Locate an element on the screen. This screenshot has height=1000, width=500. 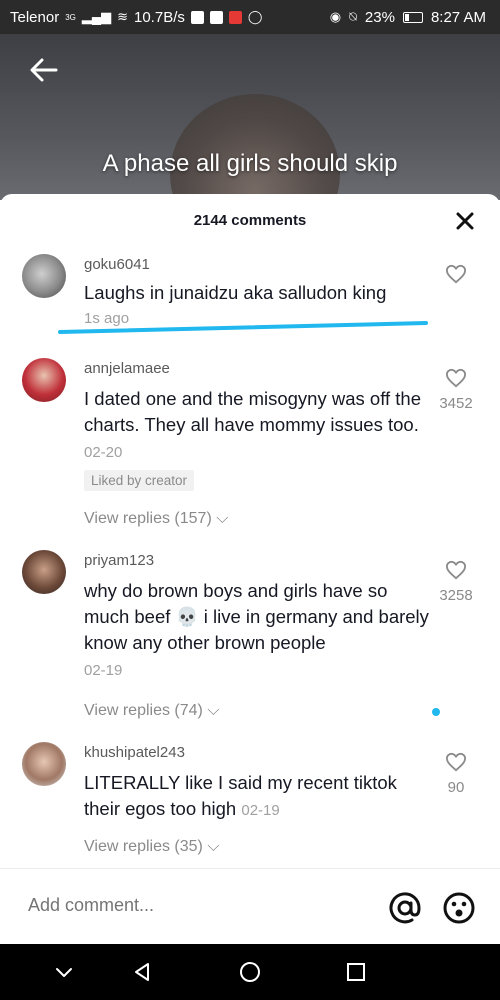
unread-indicator is located at coordinates (436, 712).